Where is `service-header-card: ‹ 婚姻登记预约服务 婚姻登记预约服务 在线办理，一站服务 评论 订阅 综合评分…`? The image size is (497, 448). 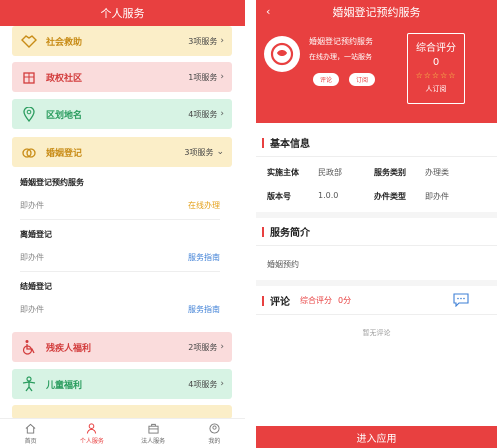
service-header-card: ‹ 婚姻登记预约服务 婚姻登记预约服务 在线办理，一站服务 评论 订阅 综合评分… is located at coordinates (376, 61).